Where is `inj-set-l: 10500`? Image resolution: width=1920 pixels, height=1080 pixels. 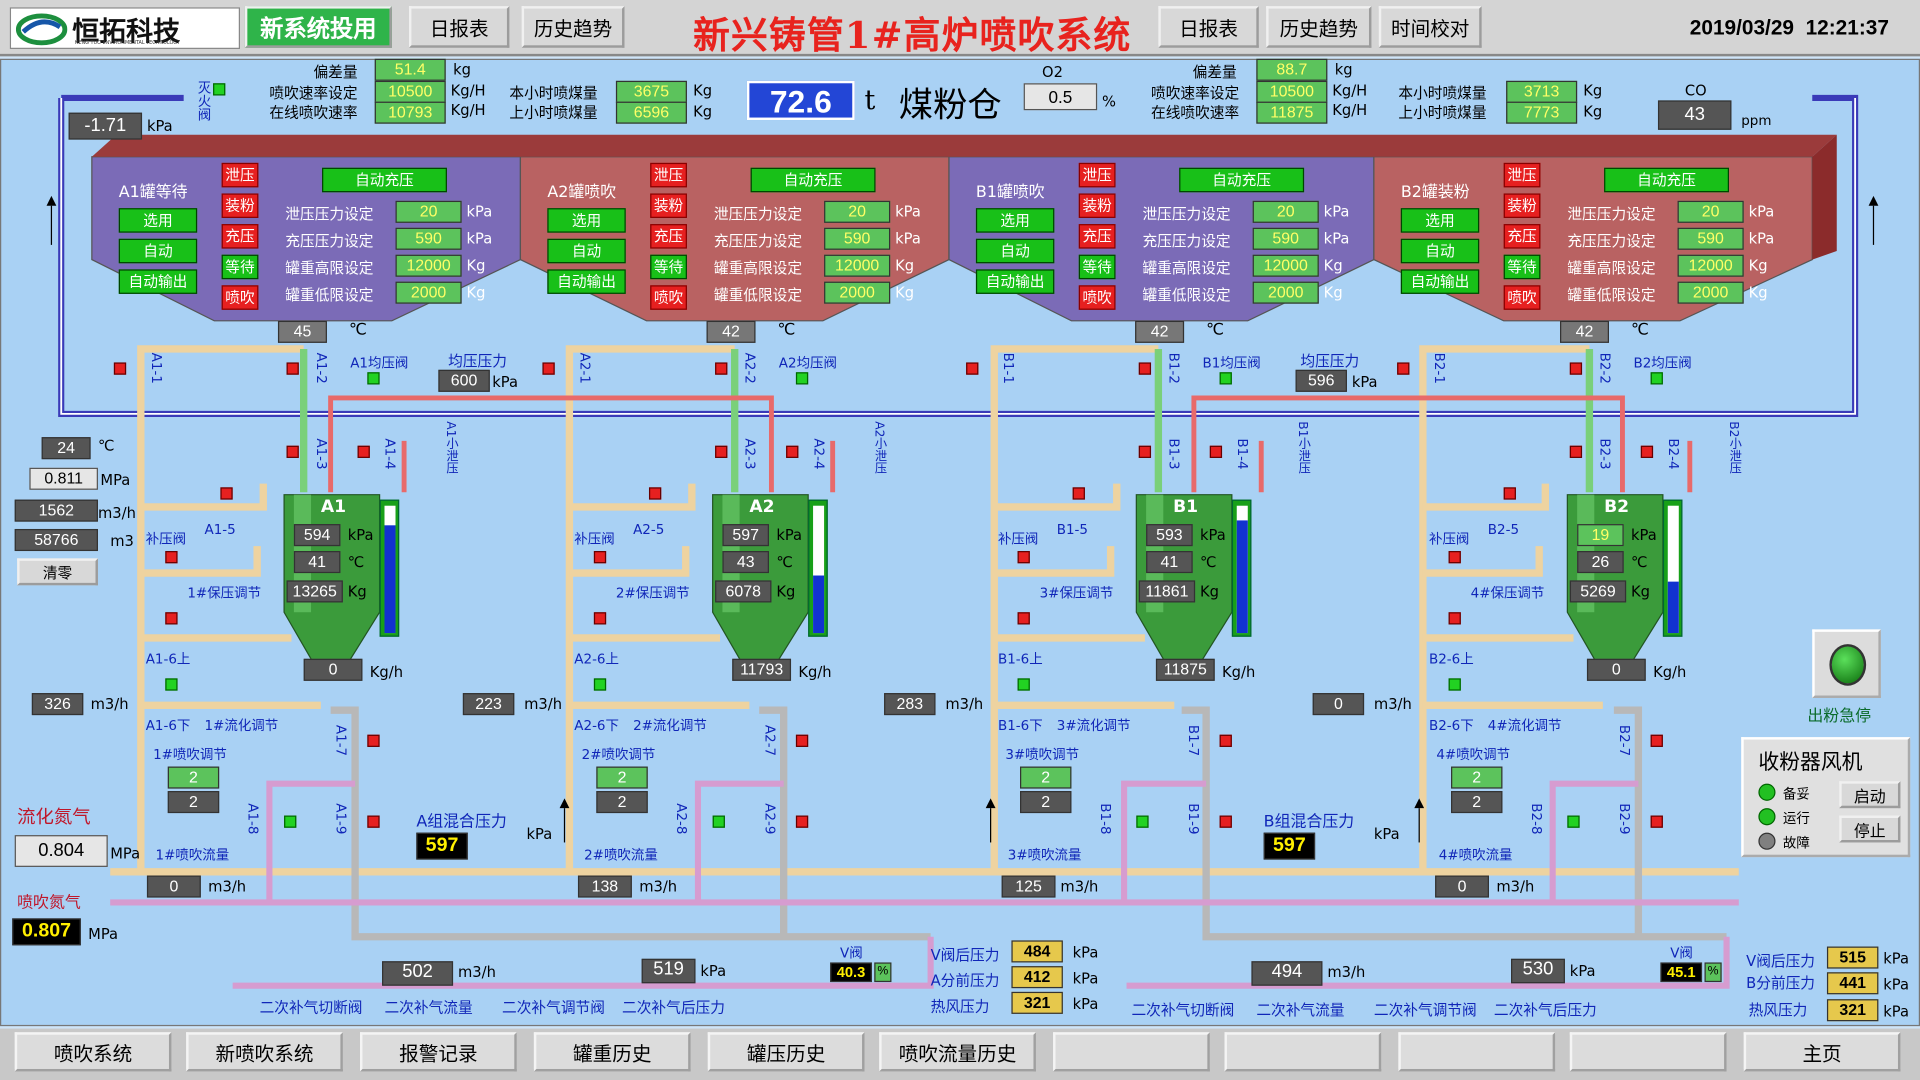
inj-set-l: 10500 is located at coordinates (410, 91).